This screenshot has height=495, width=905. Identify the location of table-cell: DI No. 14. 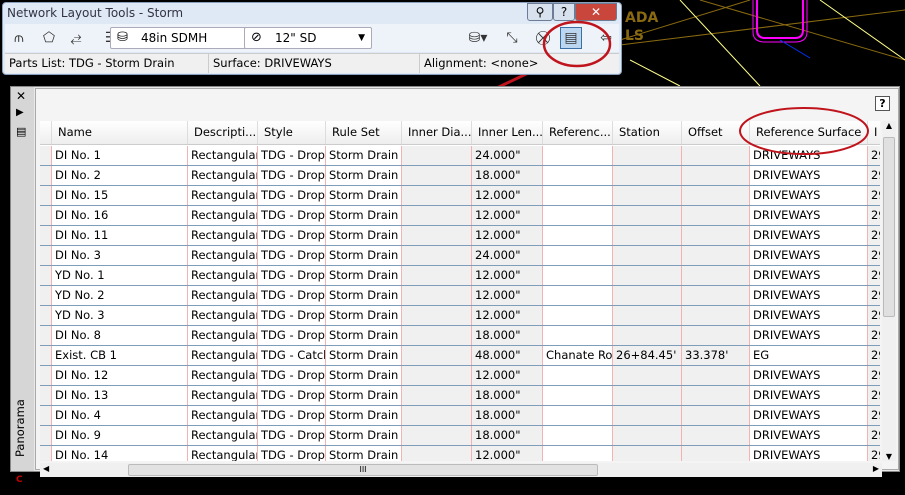
(120, 453).